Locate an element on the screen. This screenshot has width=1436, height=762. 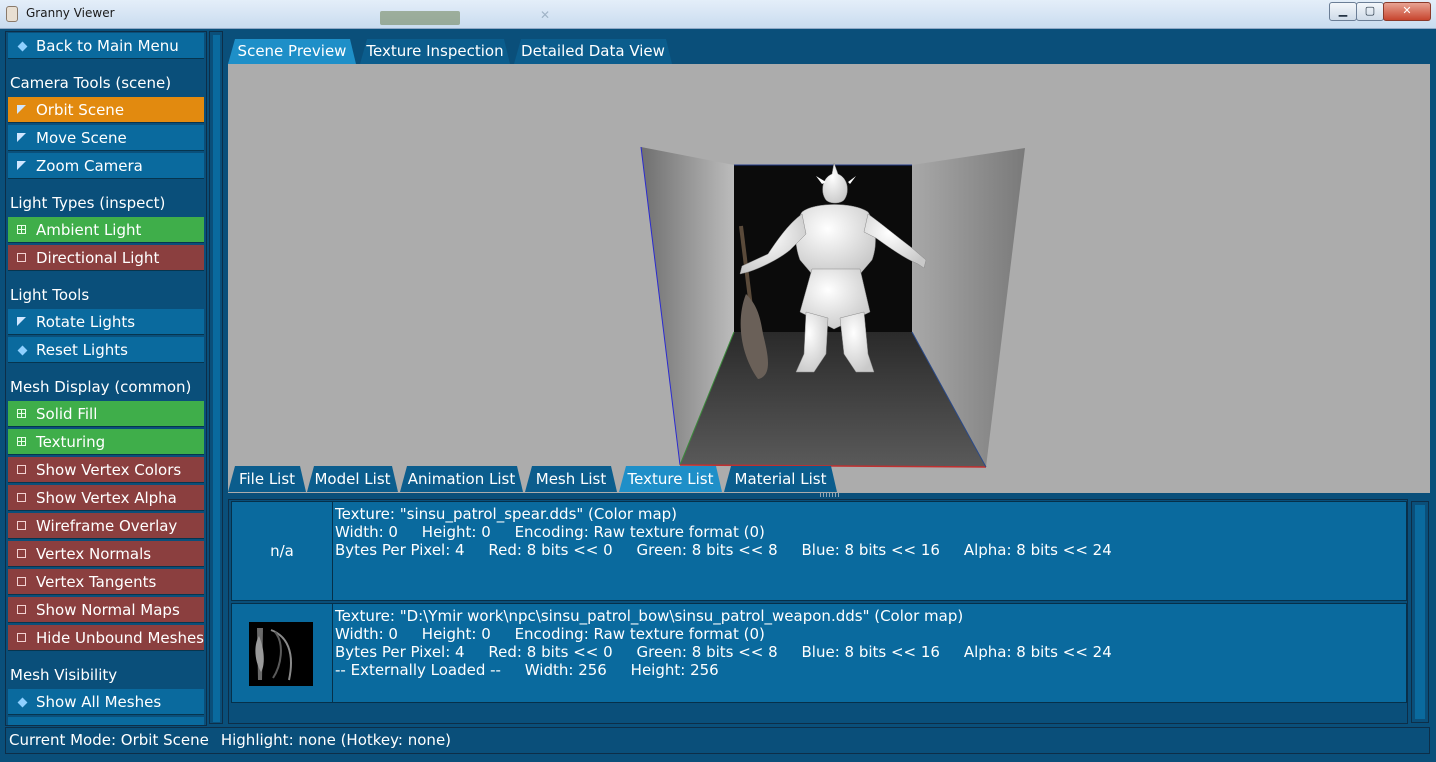
close-button: ✕ is located at coordinates (1407, 11).